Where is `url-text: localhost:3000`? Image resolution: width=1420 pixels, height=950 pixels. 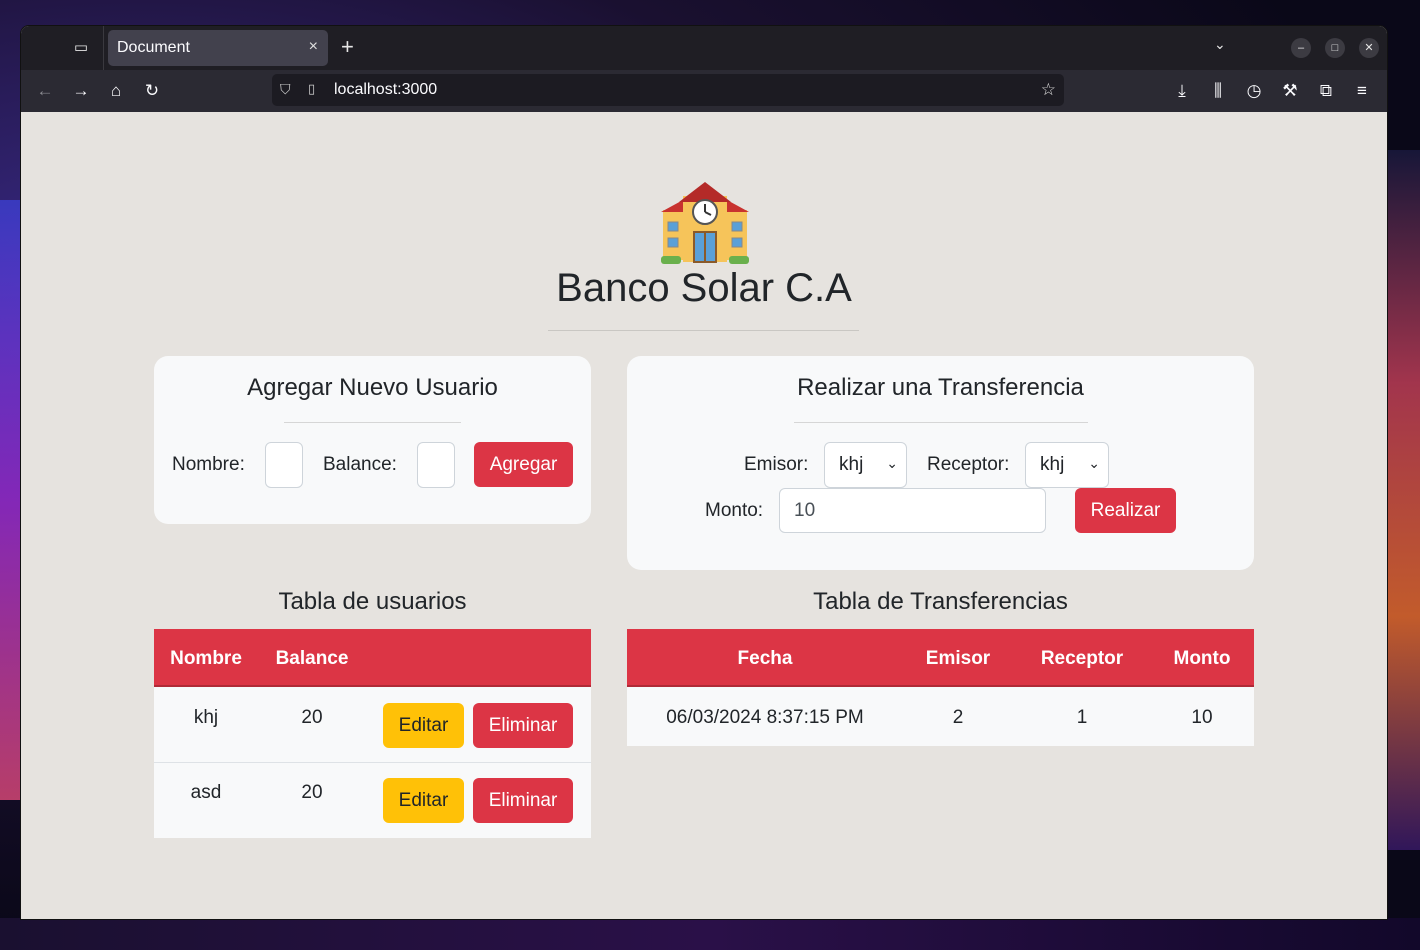 url-text: localhost:3000 is located at coordinates (385, 90).